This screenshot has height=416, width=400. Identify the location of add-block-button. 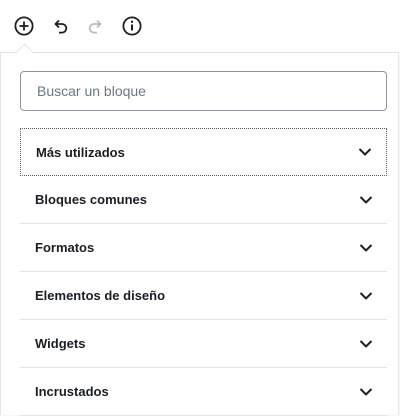
(24, 26).